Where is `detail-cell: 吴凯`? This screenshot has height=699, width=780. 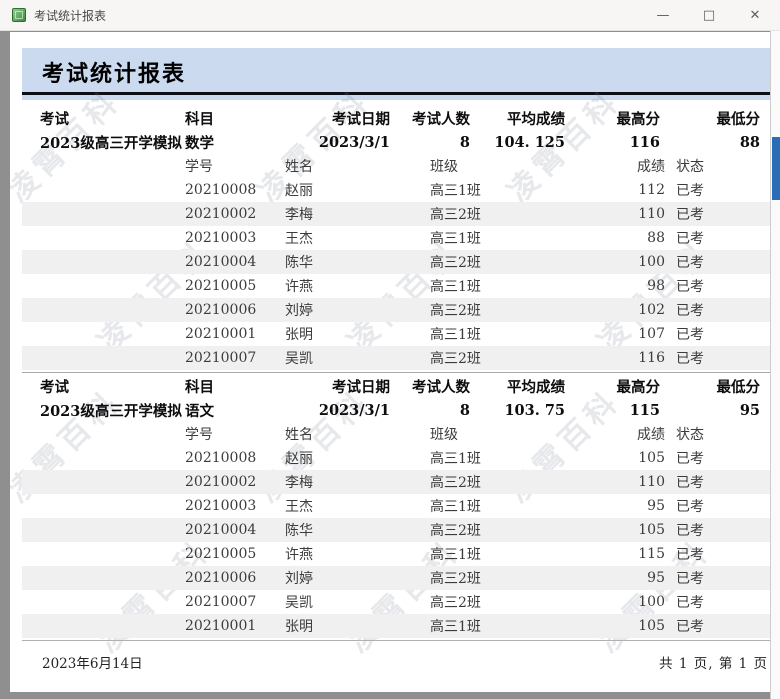
detail-cell: 吴凯 is located at coordinates (299, 603).